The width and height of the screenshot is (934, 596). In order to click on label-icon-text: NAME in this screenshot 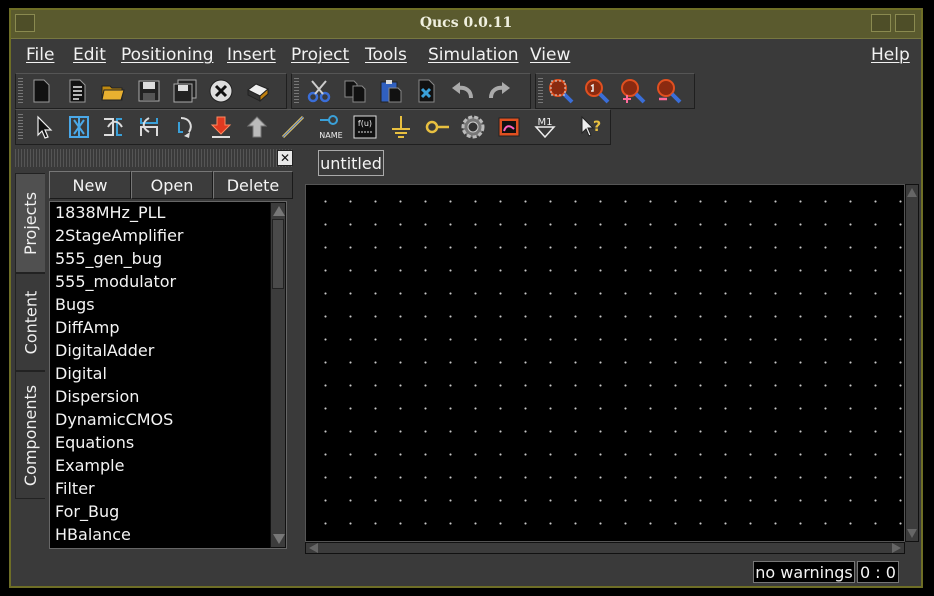, I will do `click(330, 135)`.